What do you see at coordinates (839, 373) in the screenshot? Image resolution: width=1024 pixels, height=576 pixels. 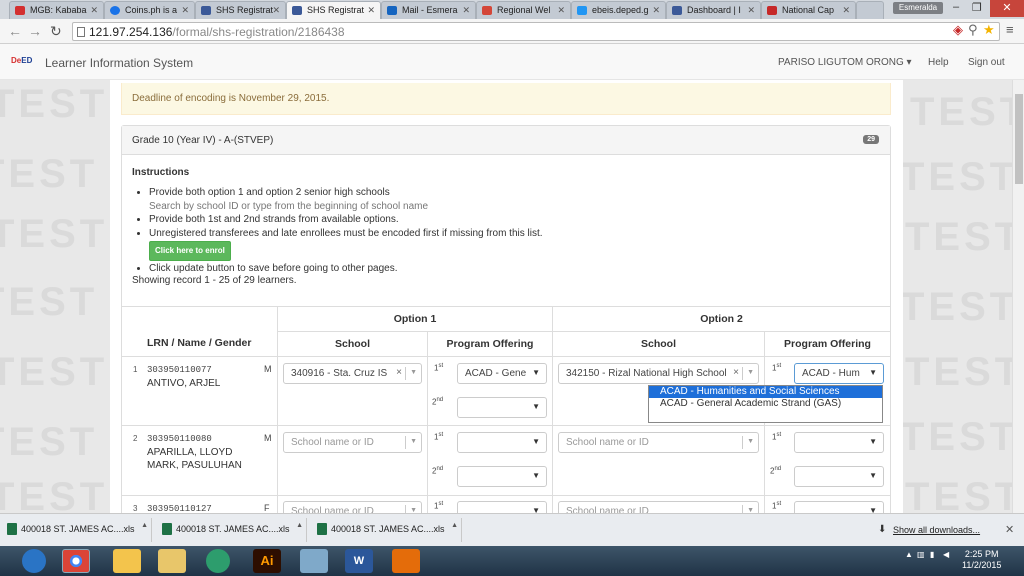 I see `program2-first-select: ACAD - Hum ▼` at bounding box center [839, 373].